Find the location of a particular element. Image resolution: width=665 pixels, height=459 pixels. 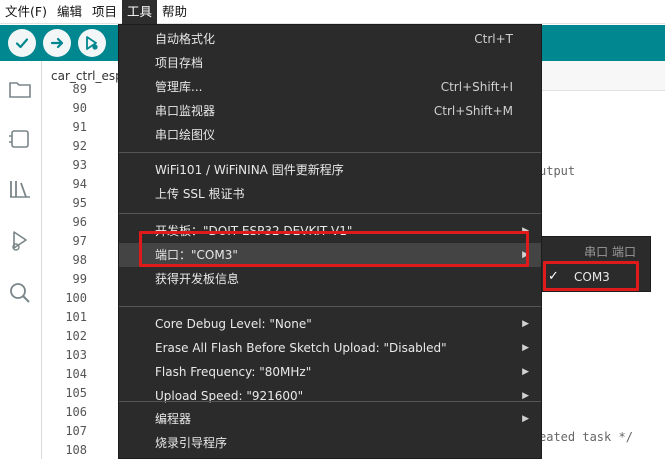

menu-item-label: 获得开发板信息 is located at coordinates (197, 279).